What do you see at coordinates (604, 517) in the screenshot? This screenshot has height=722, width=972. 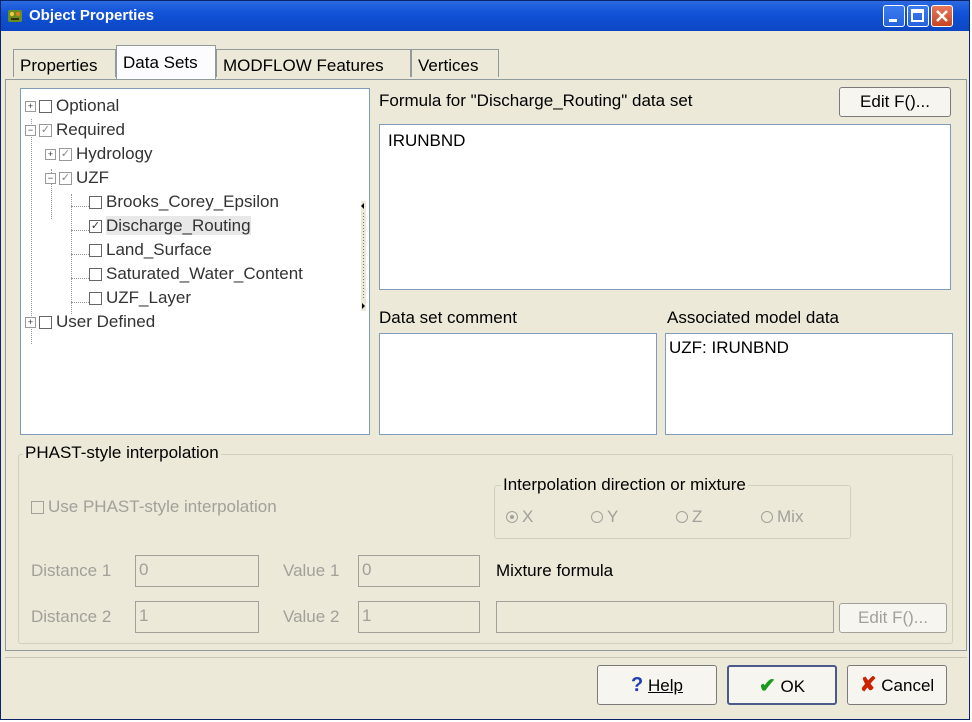 I see `radio-y: Y` at bounding box center [604, 517].